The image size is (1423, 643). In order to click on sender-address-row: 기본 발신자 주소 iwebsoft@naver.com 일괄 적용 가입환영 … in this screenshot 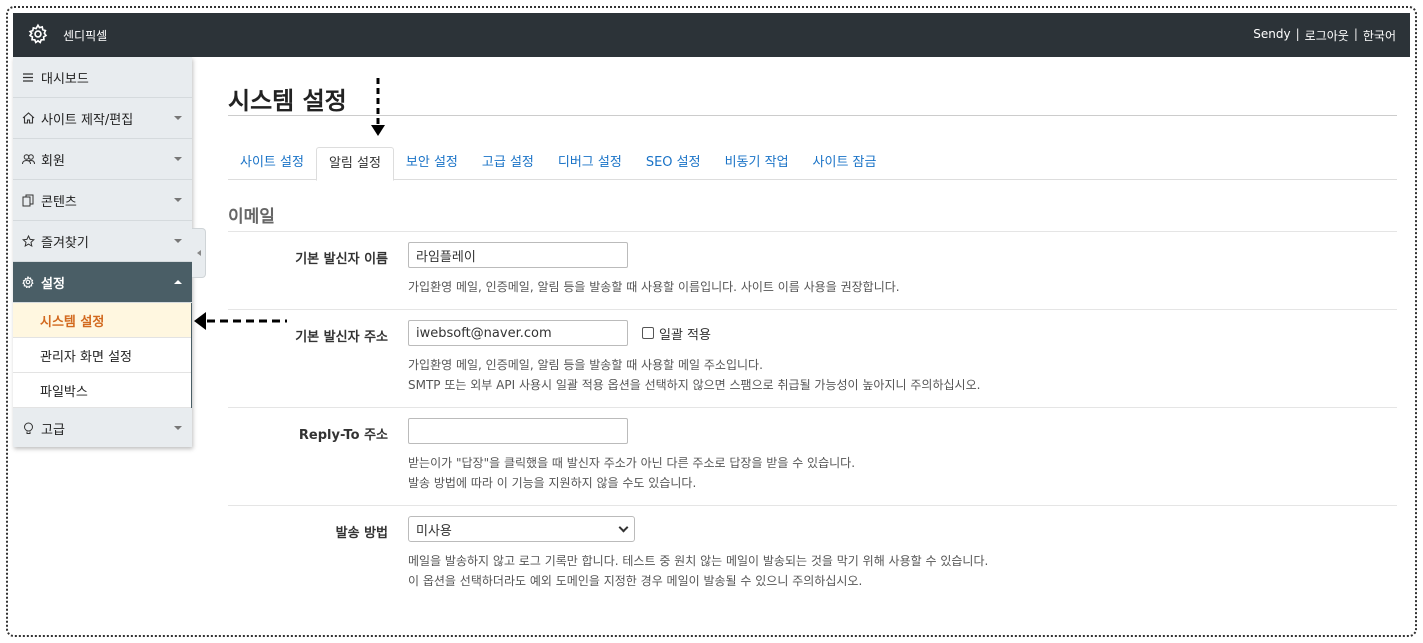, I will do `click(812, 359)`.